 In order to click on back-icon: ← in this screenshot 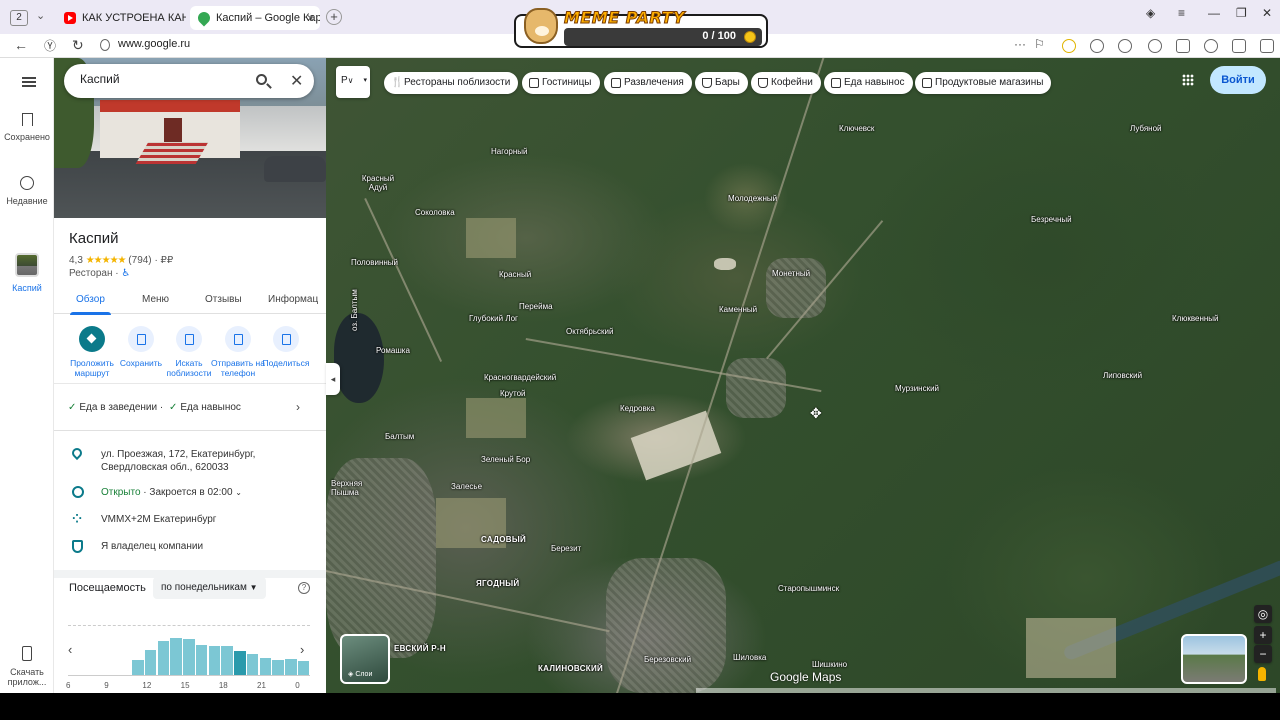, I will do `click(21, 45)`.